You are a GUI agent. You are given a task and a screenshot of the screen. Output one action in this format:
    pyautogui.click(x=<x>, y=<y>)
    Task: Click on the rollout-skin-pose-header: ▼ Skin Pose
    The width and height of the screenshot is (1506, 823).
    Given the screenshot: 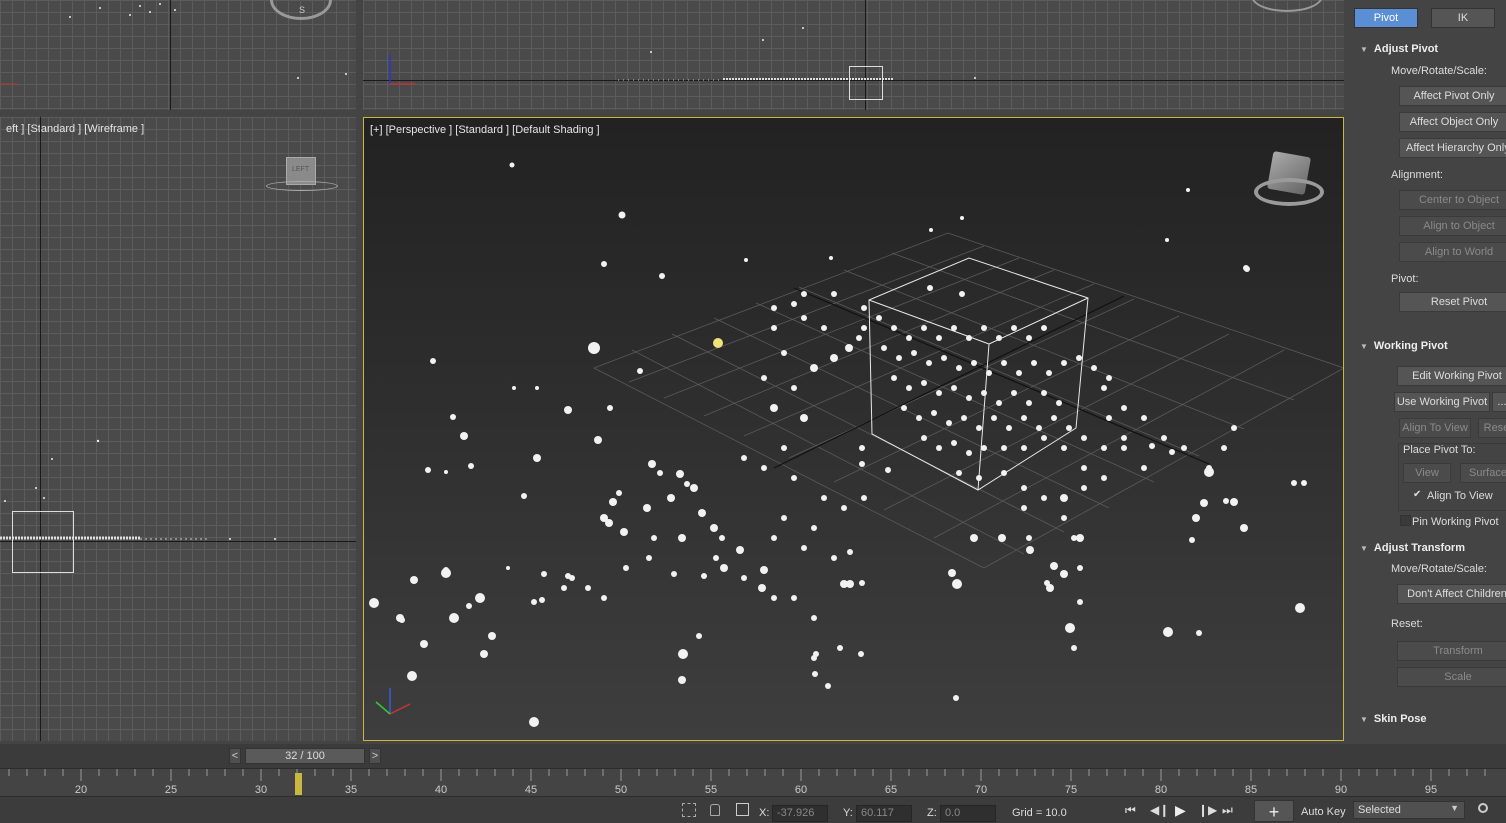 What is the action you would take?
    pyautogui.click(x=1393, y=719)
    